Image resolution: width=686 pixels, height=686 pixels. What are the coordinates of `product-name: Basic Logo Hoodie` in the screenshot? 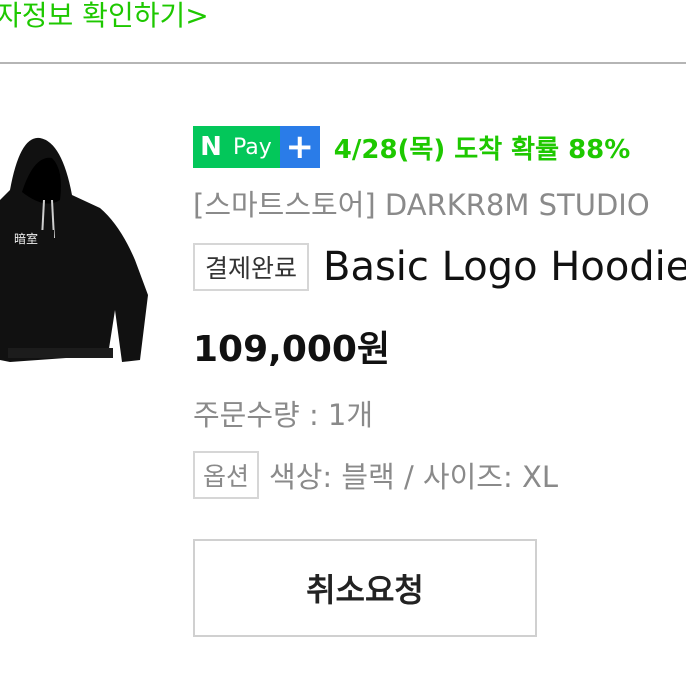 It's located at (504, 267).